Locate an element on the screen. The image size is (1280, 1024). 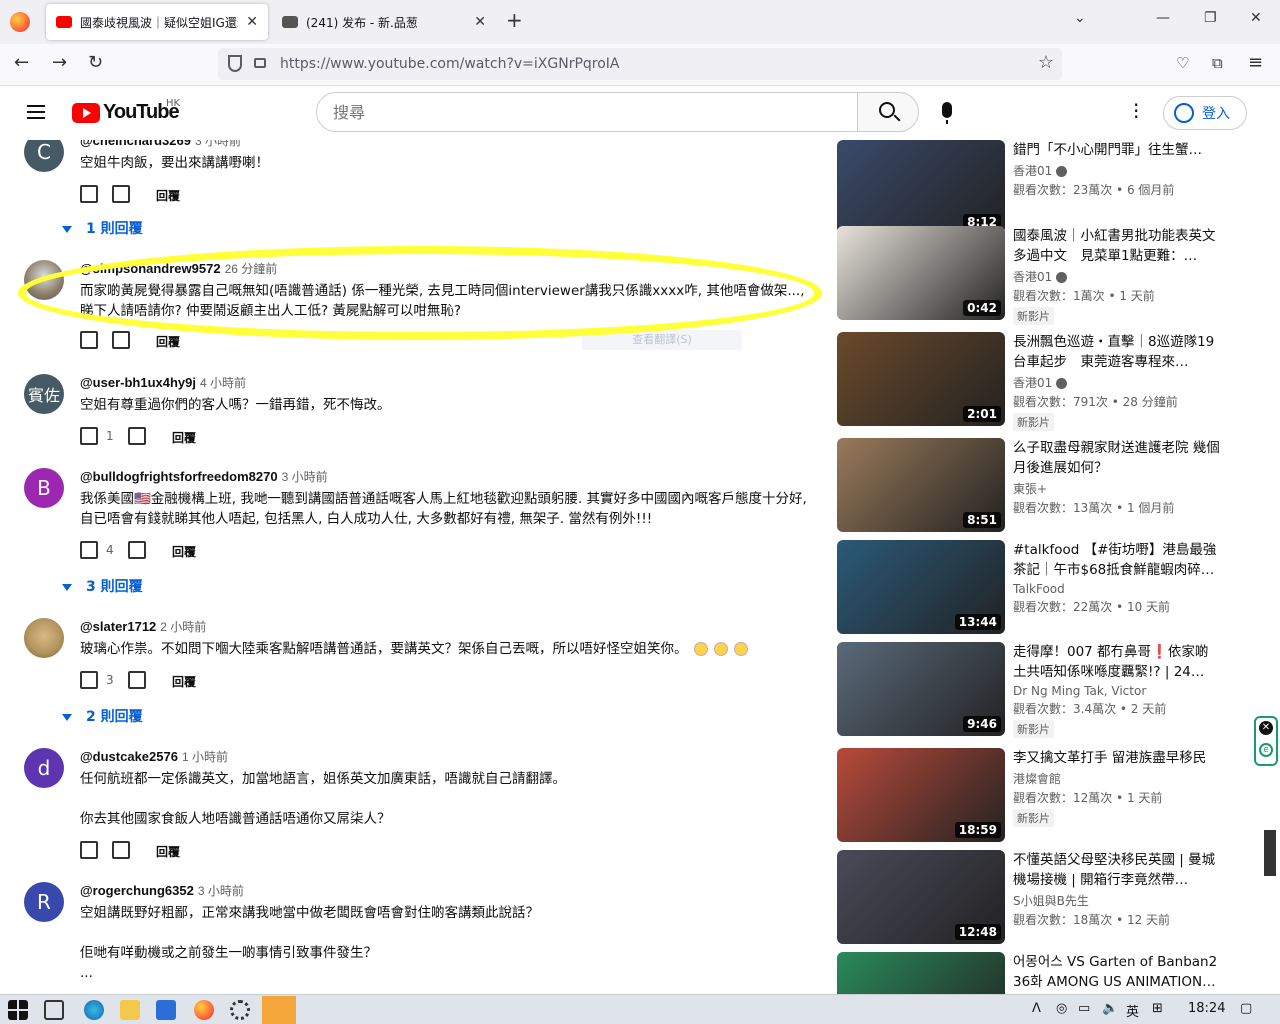
close-window-button: ✕ is located at coordinates (1256, 18).